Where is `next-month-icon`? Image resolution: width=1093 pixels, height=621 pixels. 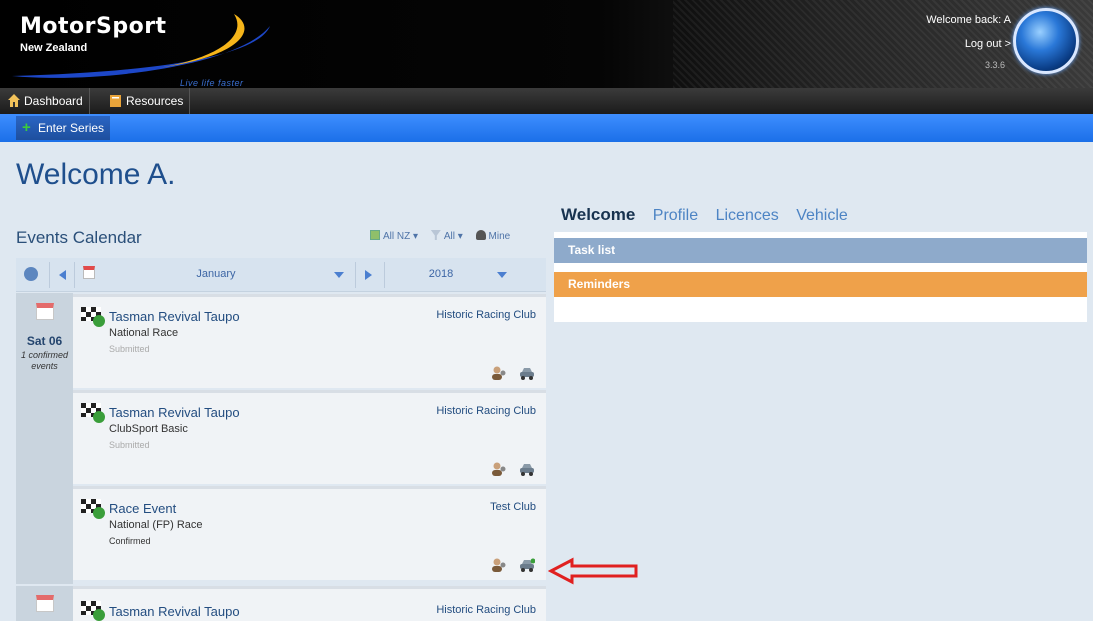 next-month-icon is located at coordinates (368, 275).